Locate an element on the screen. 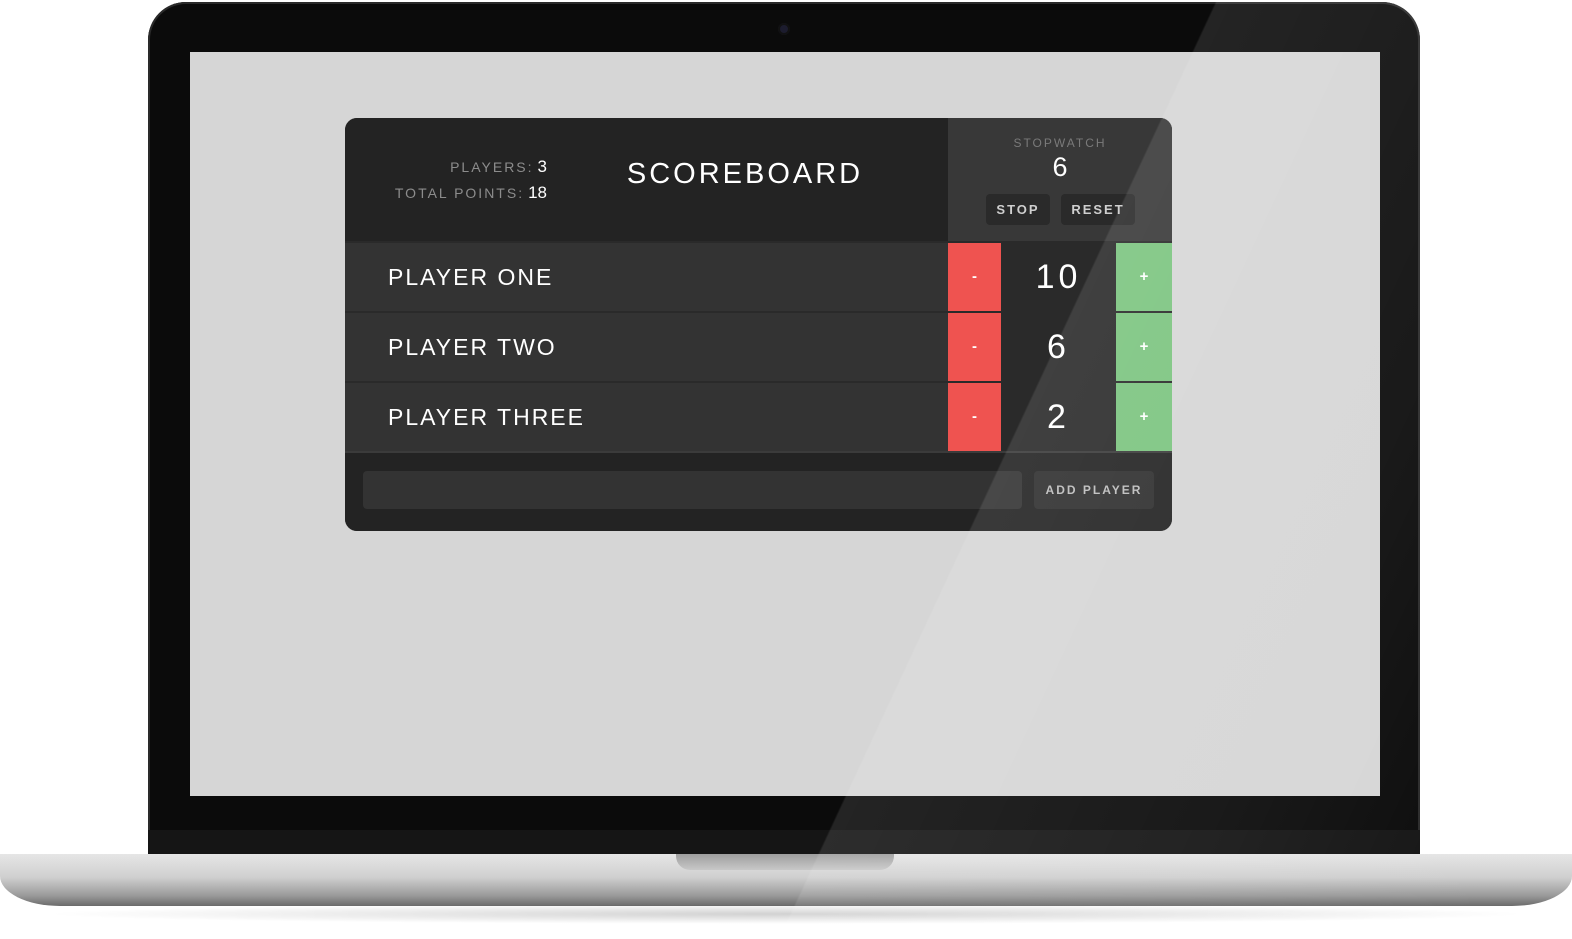 Image resolution: width=1572 pixels, height=939 pixels. total-points-stat: TOTAL POINTS: 18 is located at coordinates (446, 193).